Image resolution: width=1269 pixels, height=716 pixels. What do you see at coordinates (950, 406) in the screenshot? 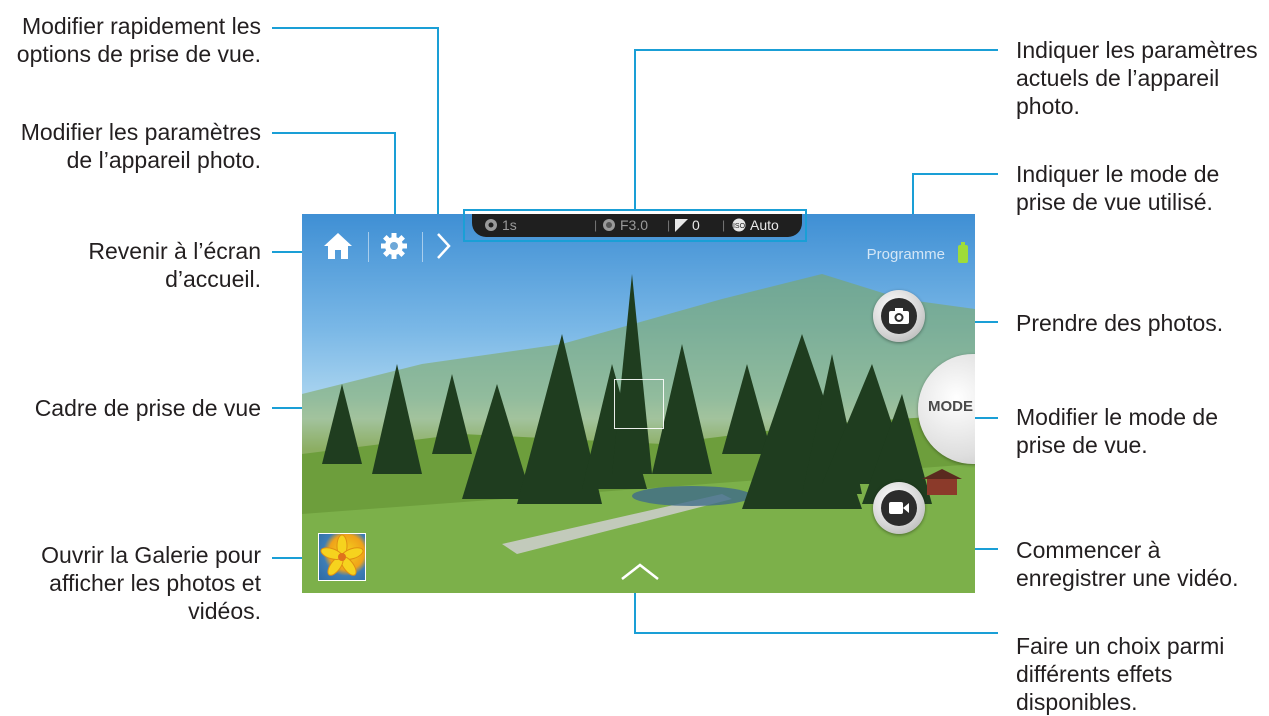
I see `mode-button-label: MODE` at bounding box center [950, 406].